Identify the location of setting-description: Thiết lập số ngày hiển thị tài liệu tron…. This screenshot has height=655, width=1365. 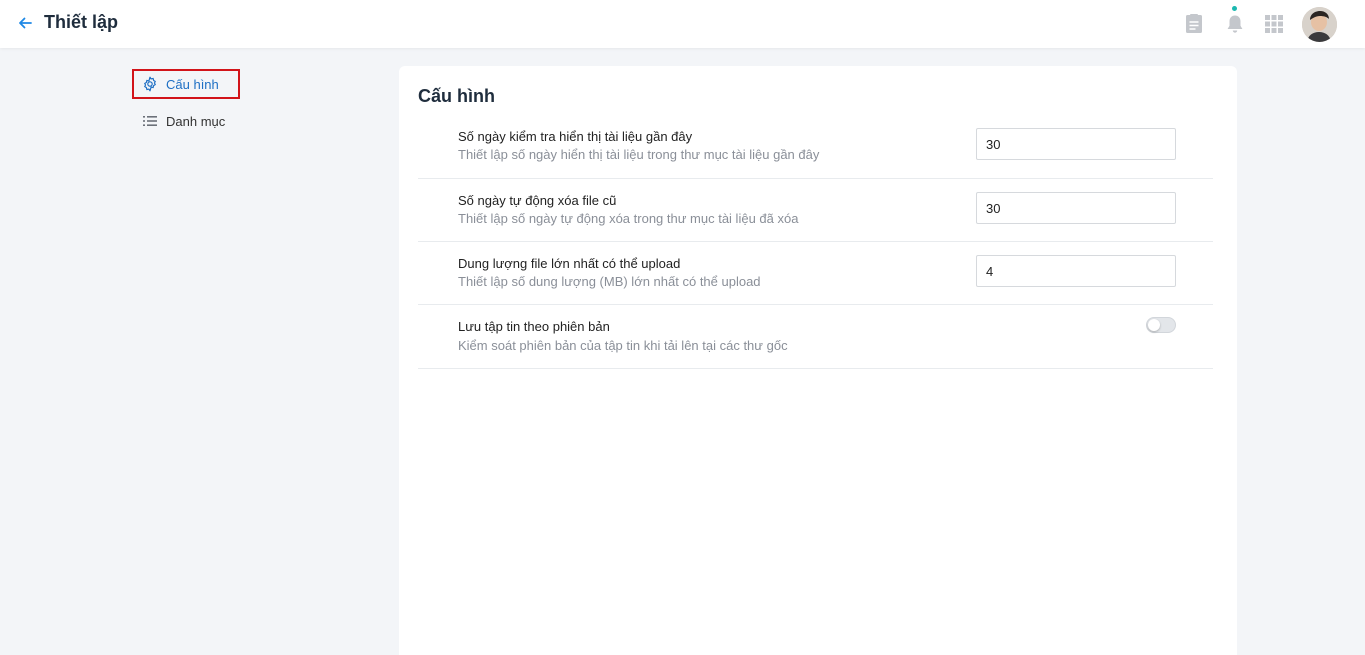
(639, 154).